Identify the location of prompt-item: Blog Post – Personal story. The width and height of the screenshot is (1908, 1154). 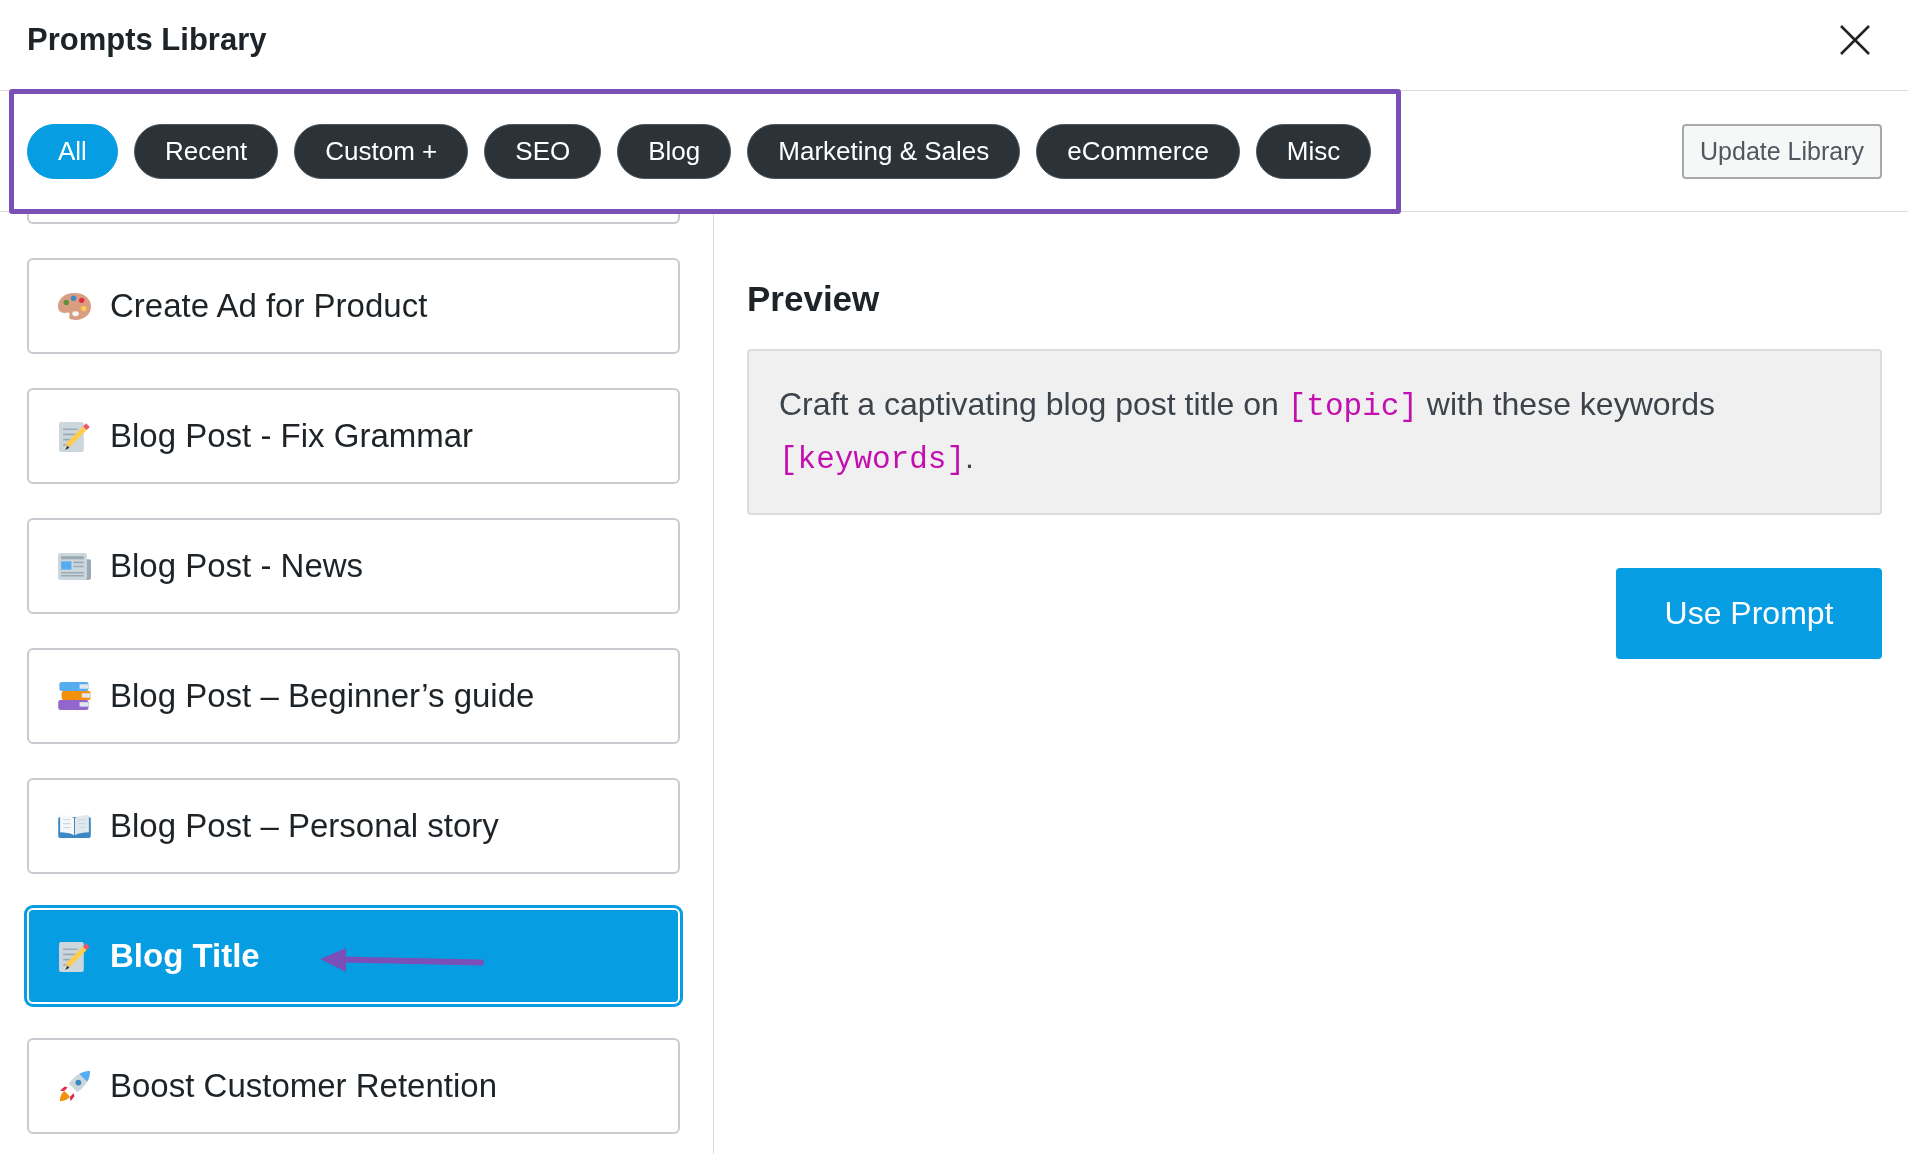
(353, 826).